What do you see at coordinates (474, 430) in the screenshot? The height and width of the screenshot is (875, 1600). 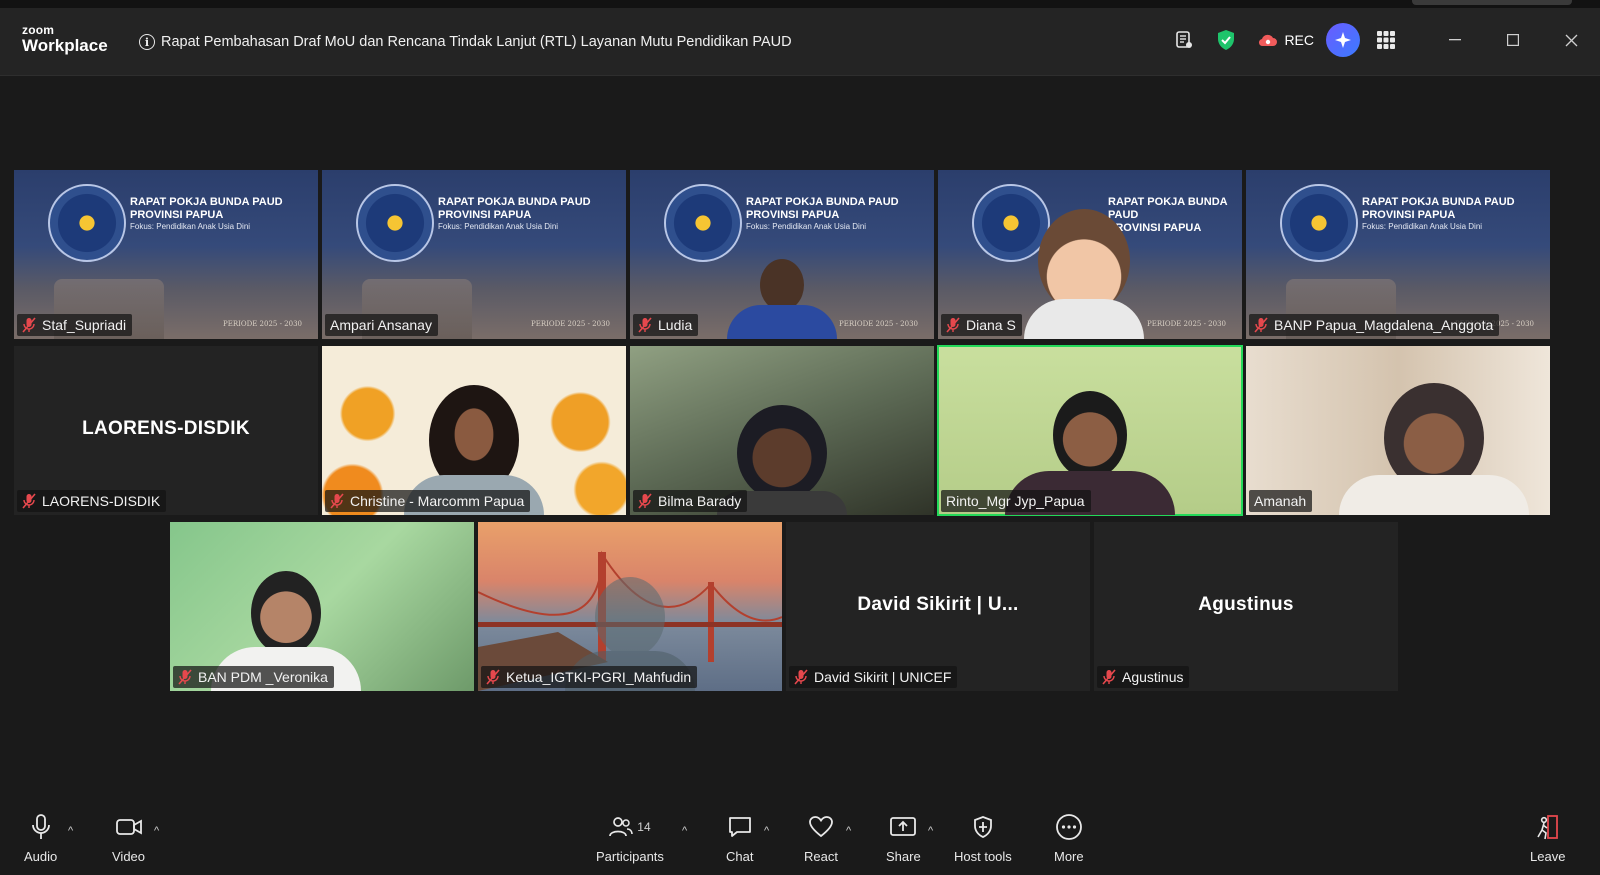 I see `participant-tile: Christine - Marcomm Papua` at bounding box center [474, 430].